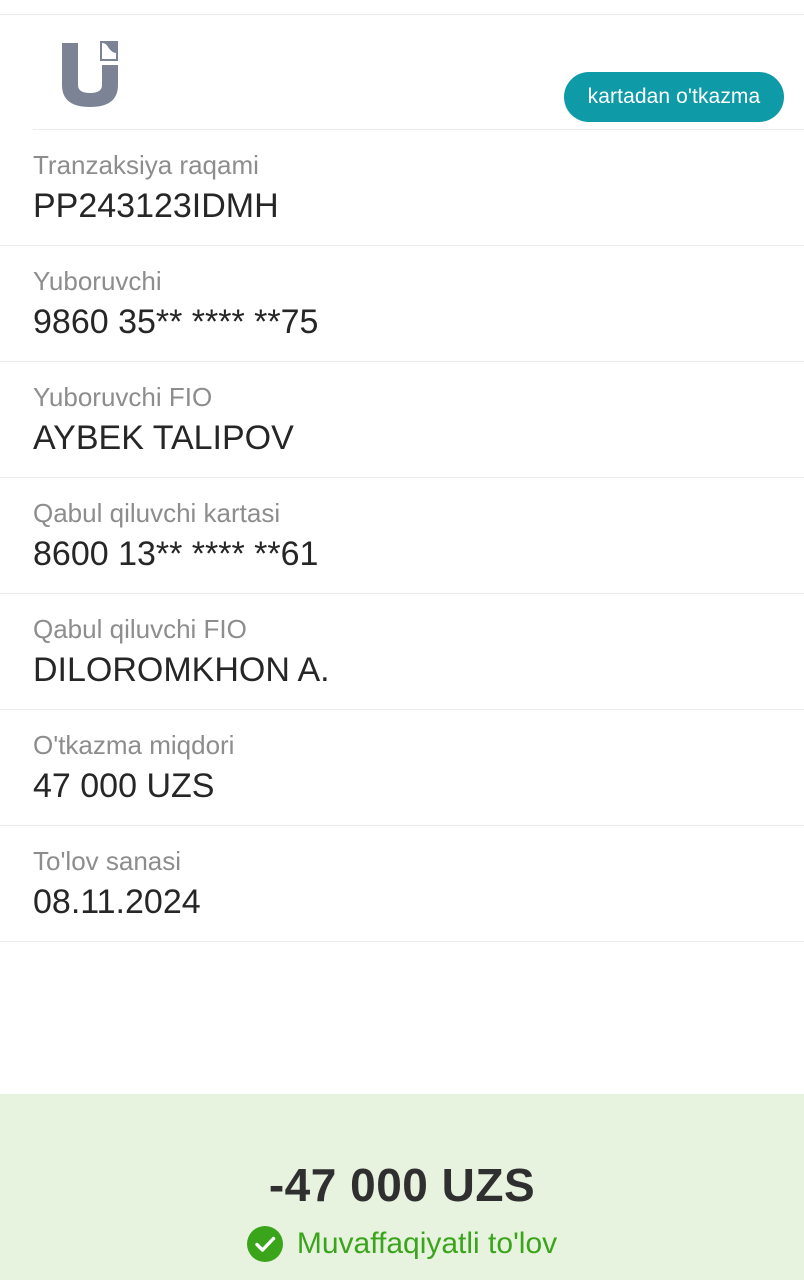 This screenshot has height=1280, width=804. Describe the element at coordinates (402, 941) in the screenshot. I see `details-bottom-divider` at that location.